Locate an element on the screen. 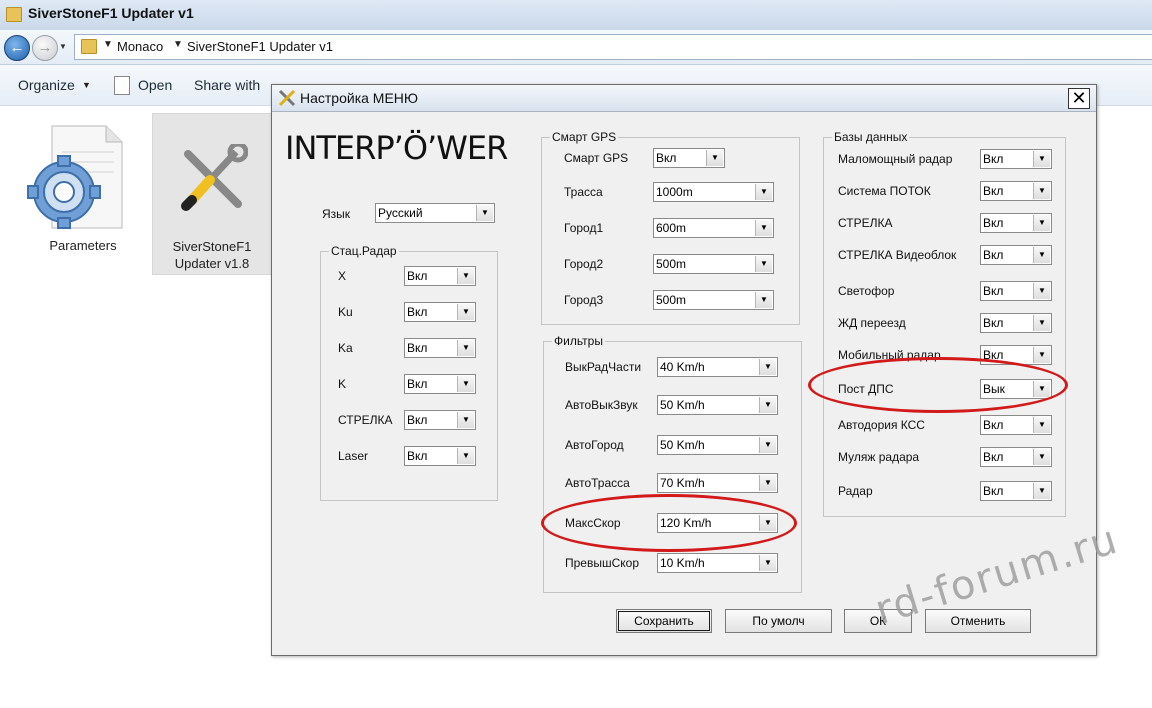 The image size is (1152, 708). highlight-ellipse-post-dps is located at coordinates (938, 385).